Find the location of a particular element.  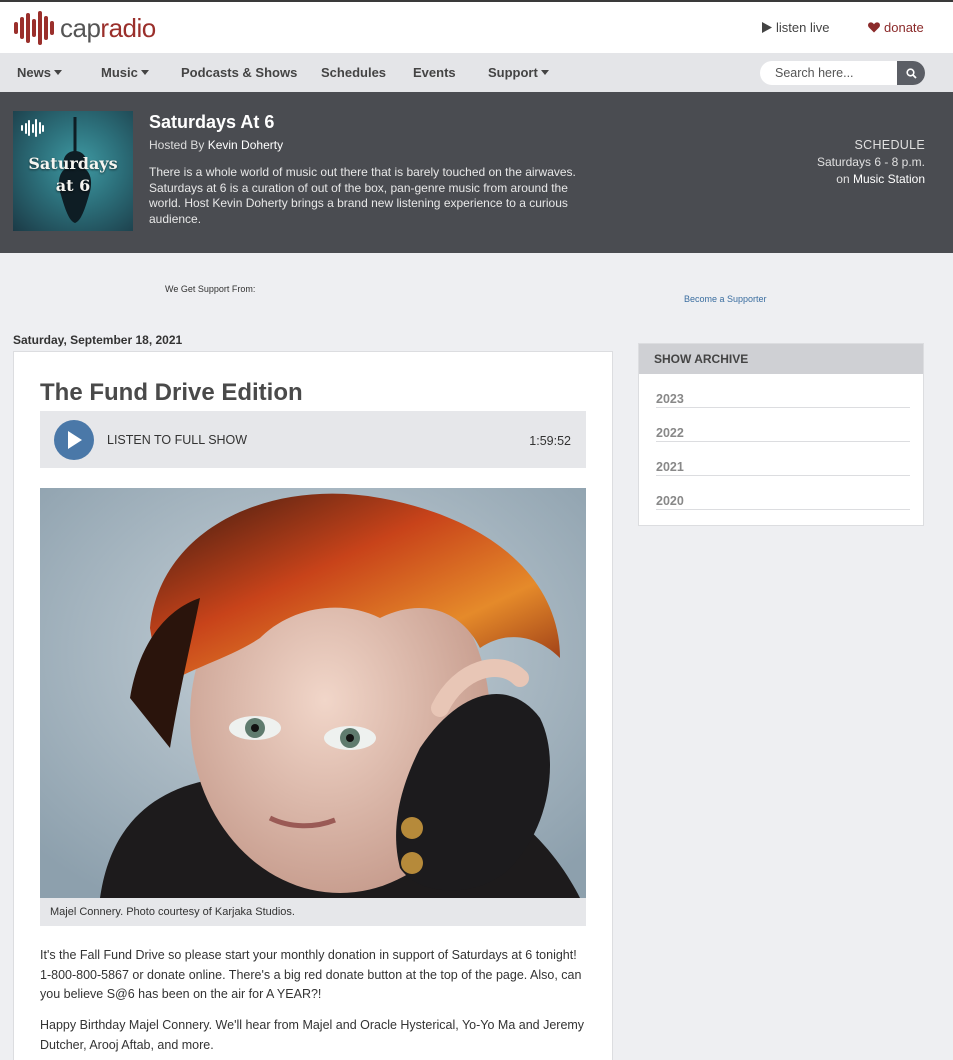

listen-full-show-label: LISTEN TO FULL SHOW is located at coordinates (177, 440).